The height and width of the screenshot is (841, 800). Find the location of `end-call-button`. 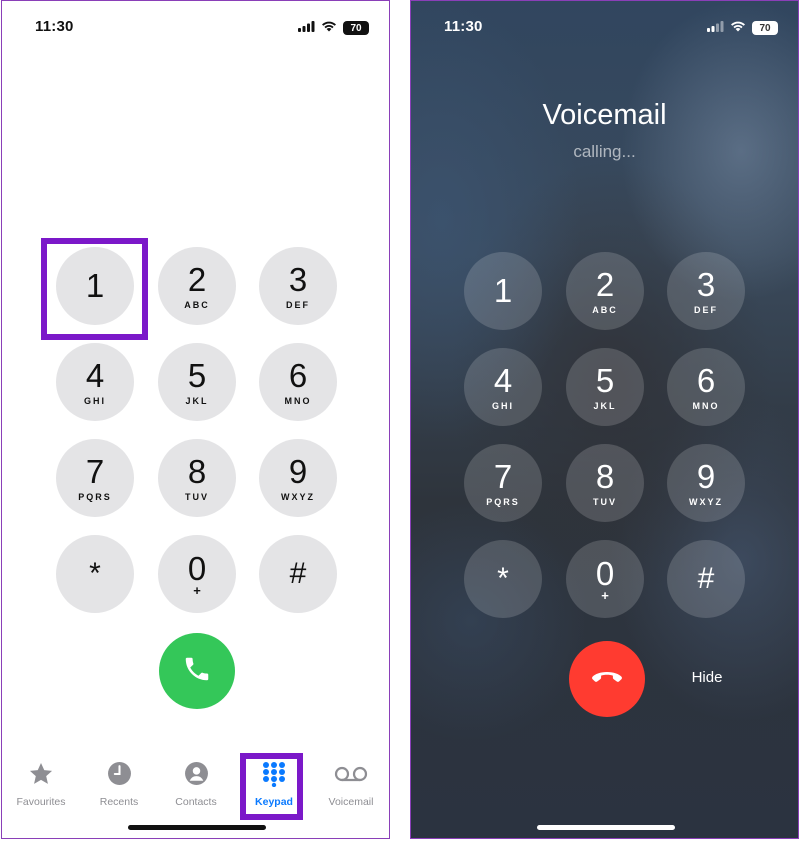

end-call-button is located at coordinates (607, 679).